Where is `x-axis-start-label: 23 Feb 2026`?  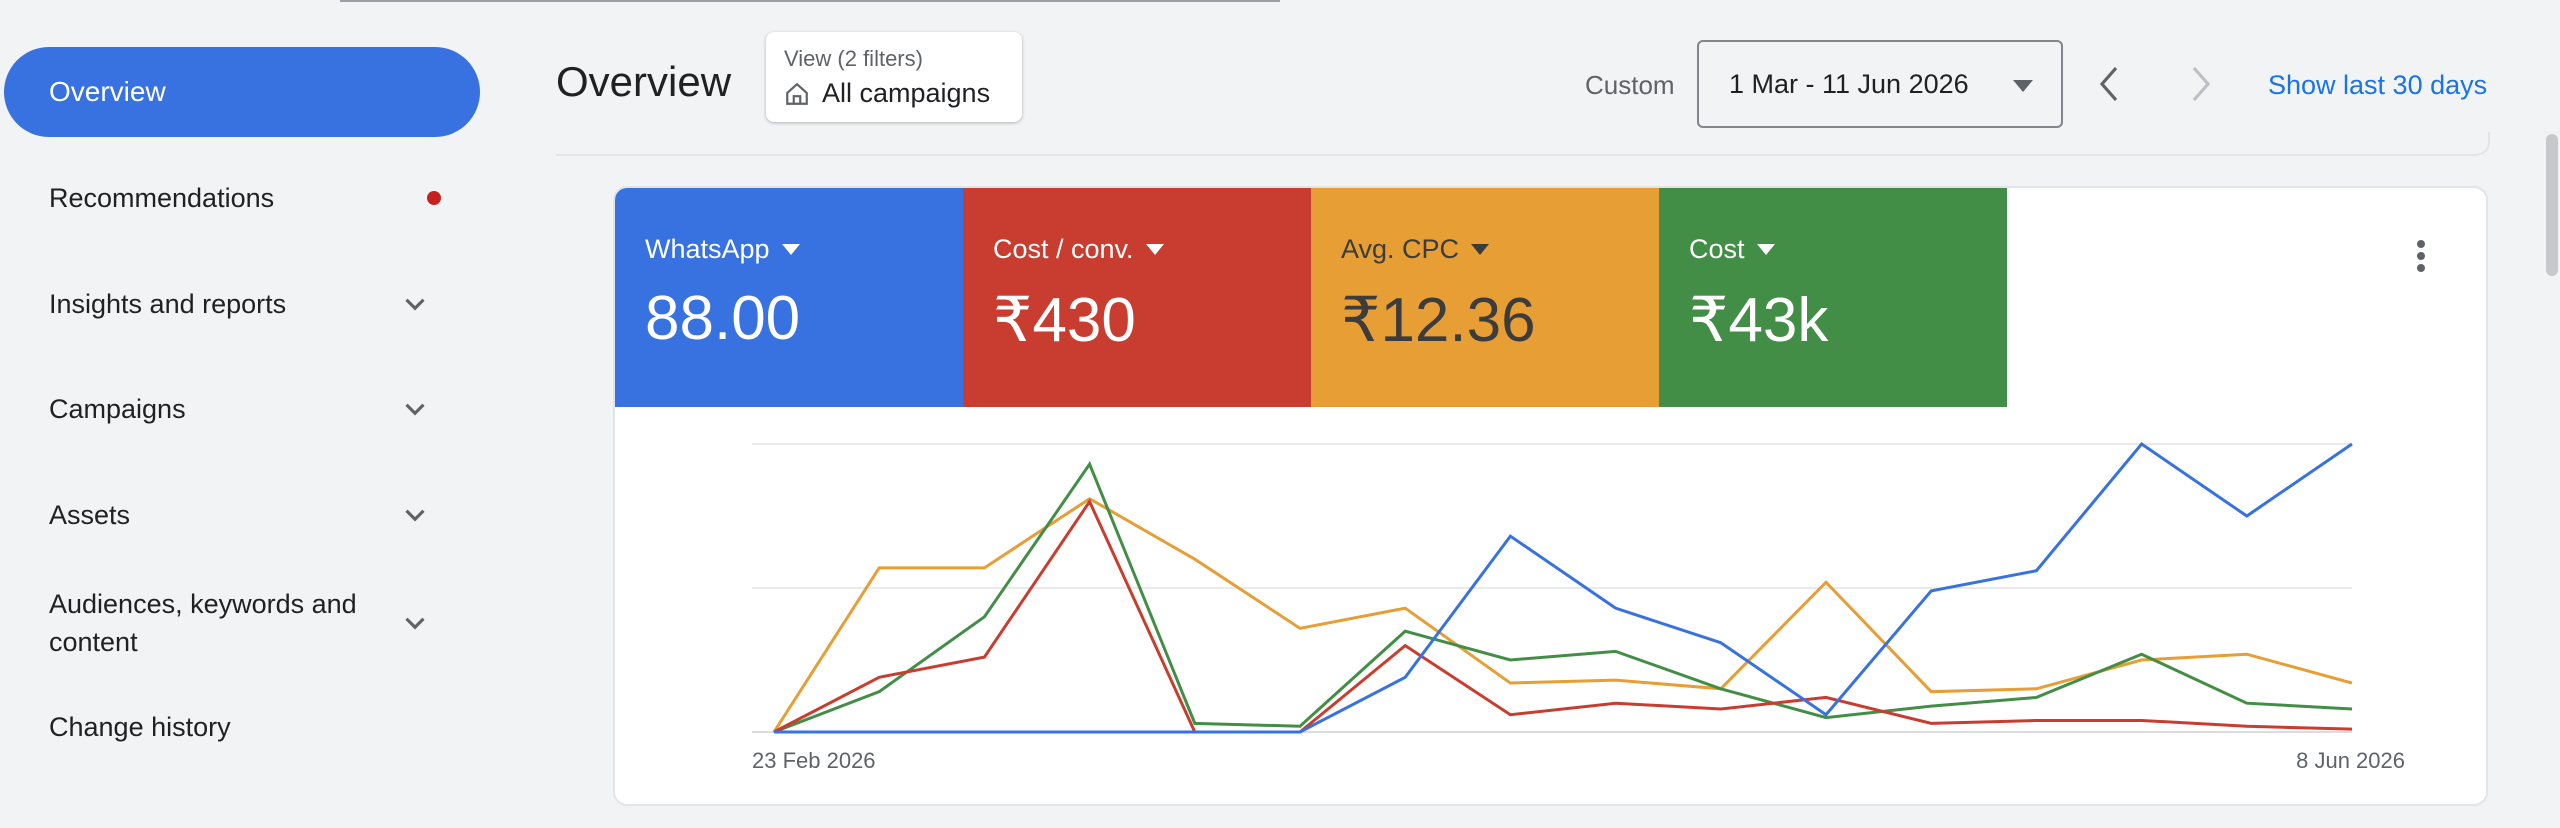
x-axis-start-label: 23 Feb 2026 is located at coordinates (814, 760).